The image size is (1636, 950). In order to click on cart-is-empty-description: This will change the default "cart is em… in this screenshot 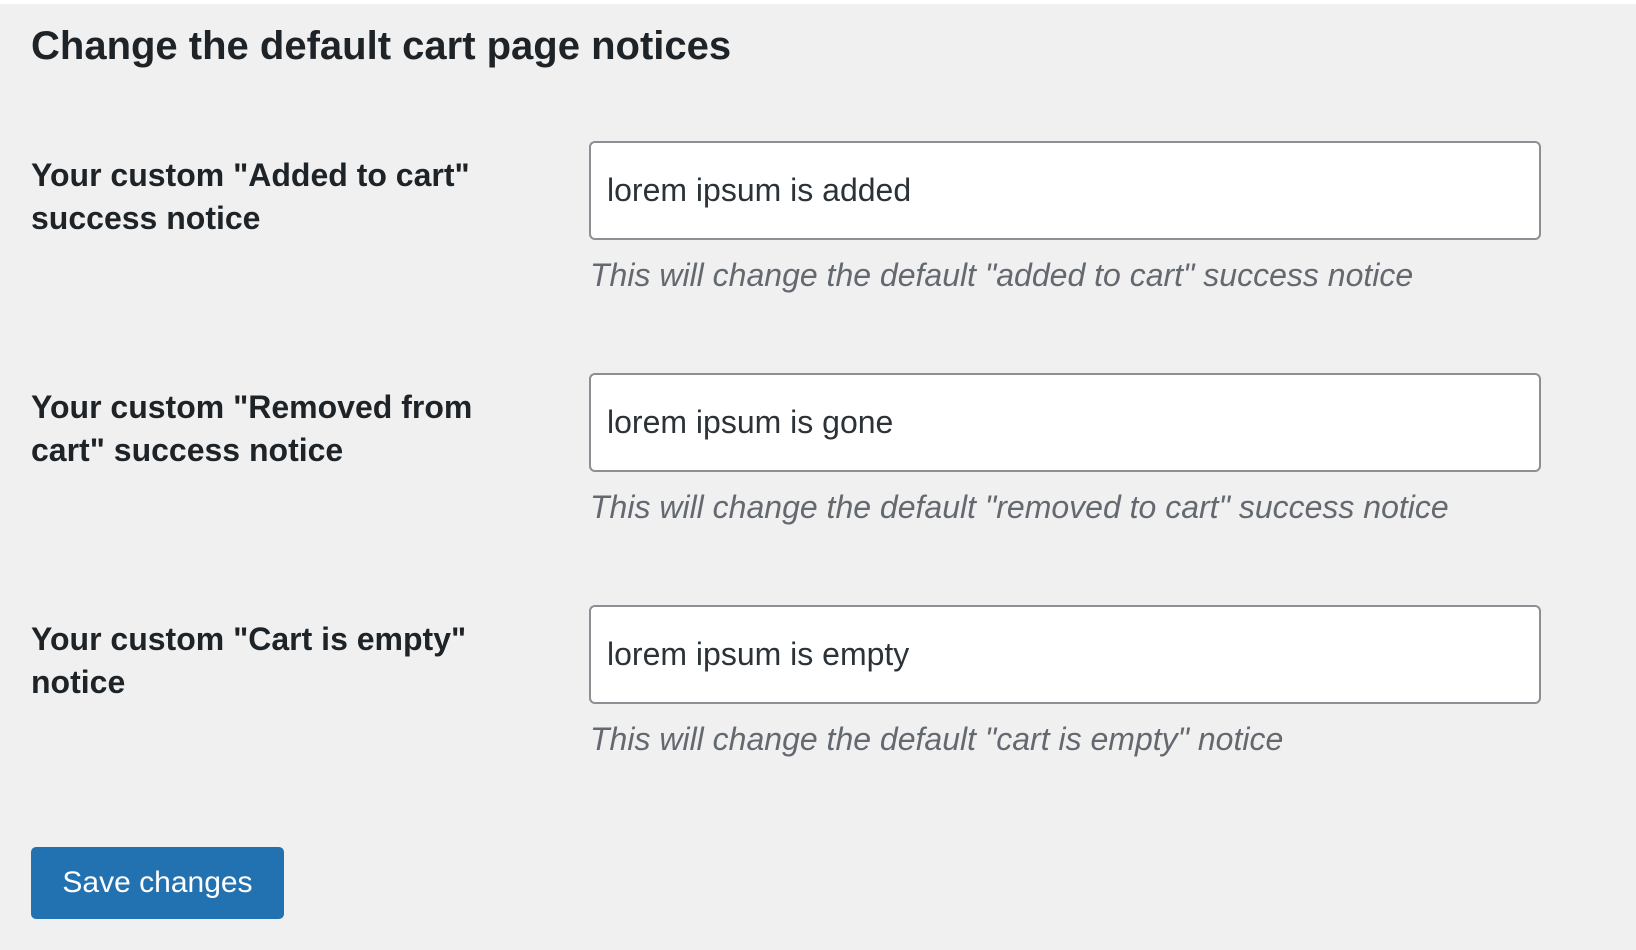, I will do `click(937, 739)`.